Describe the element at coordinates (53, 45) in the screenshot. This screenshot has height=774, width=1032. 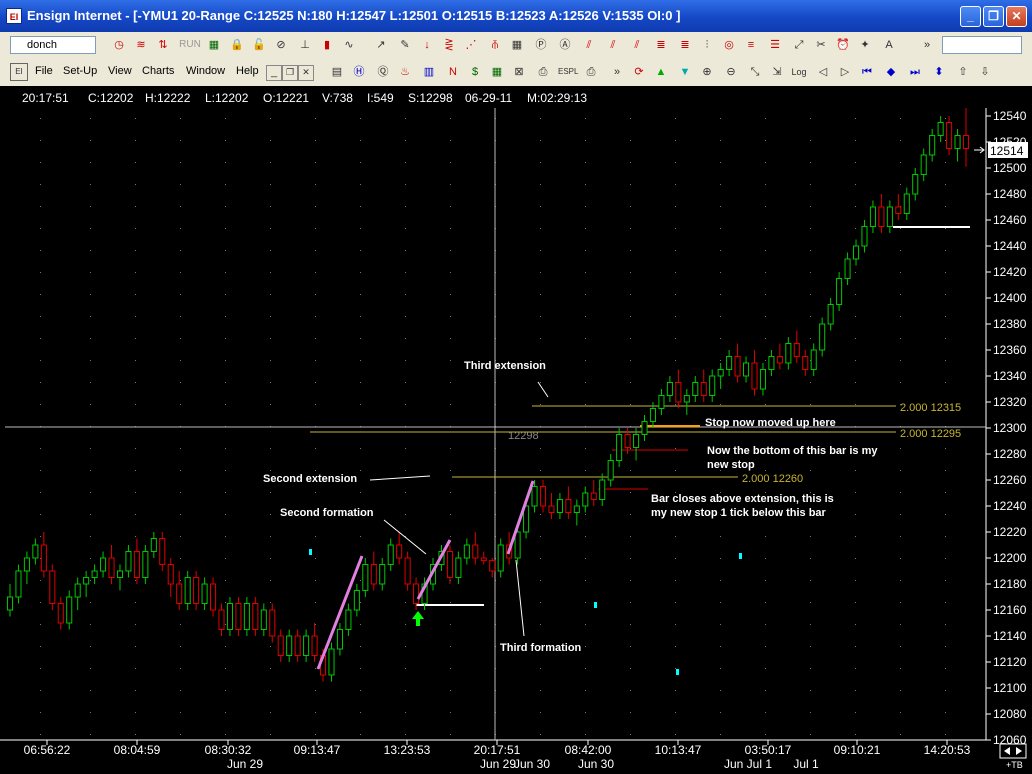
I see `study-combo: donch` at that location.